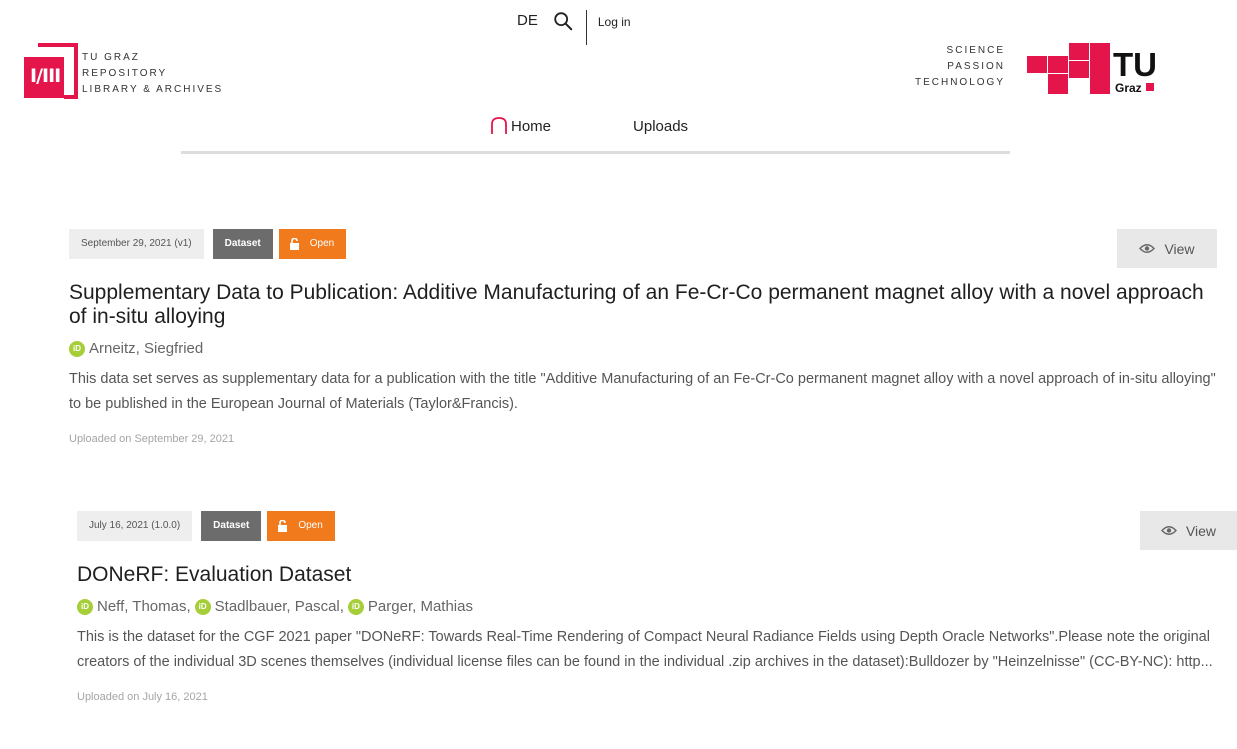 The image size is (1237, 749). What do you see at coordinates (410, 606) in the screenshot?
I see `creator: iD Parger, Mathias` at bounding box center [410, 606].